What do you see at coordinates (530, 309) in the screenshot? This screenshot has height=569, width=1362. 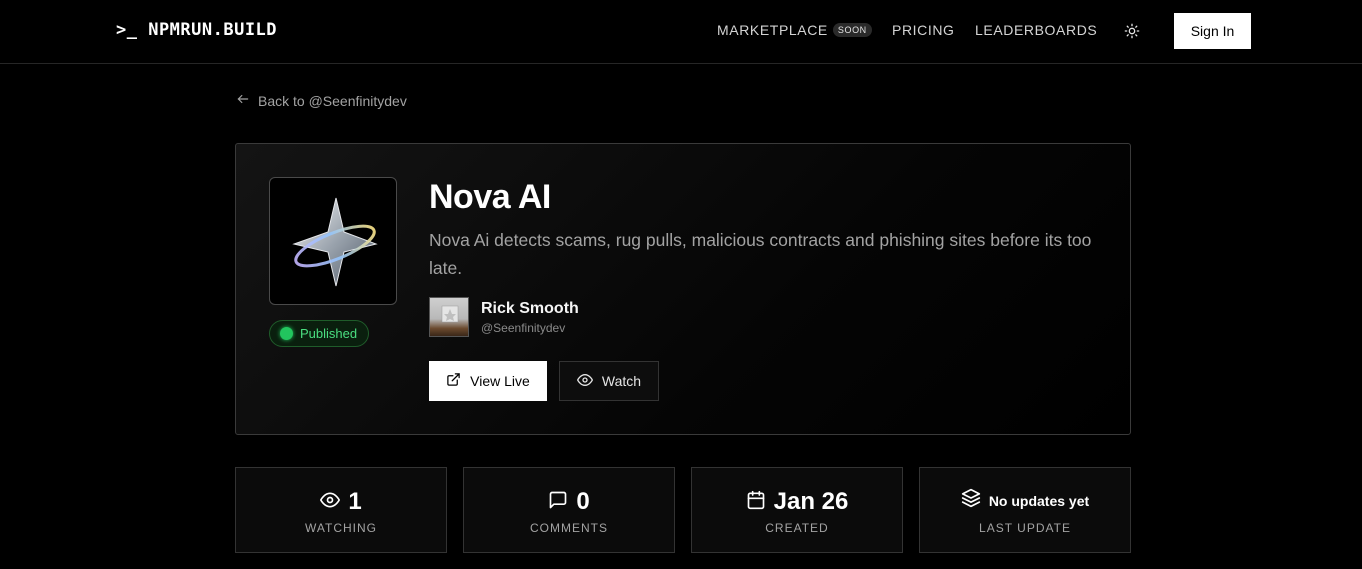 I see `author-name: Rick Smooth` at bounding box center [530, 309].